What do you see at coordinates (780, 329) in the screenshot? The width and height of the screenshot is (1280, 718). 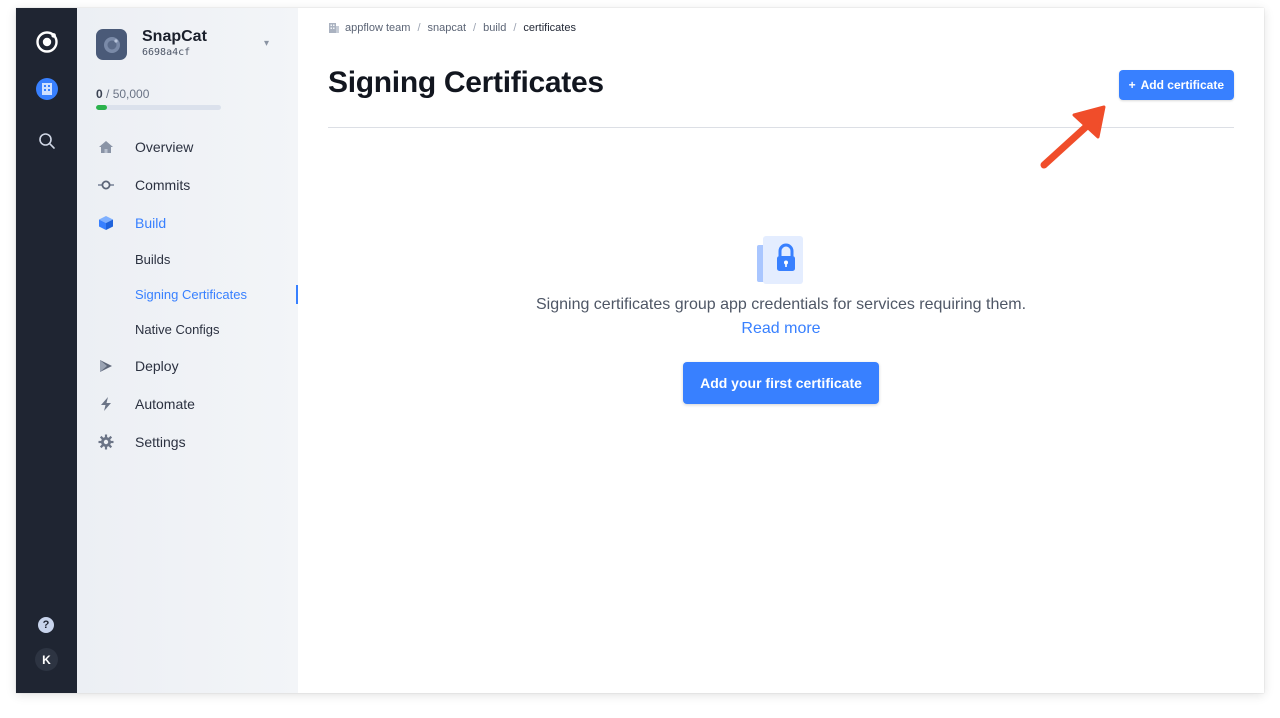 I see `read-more-link: Read more` at bounding box center [780, 329].